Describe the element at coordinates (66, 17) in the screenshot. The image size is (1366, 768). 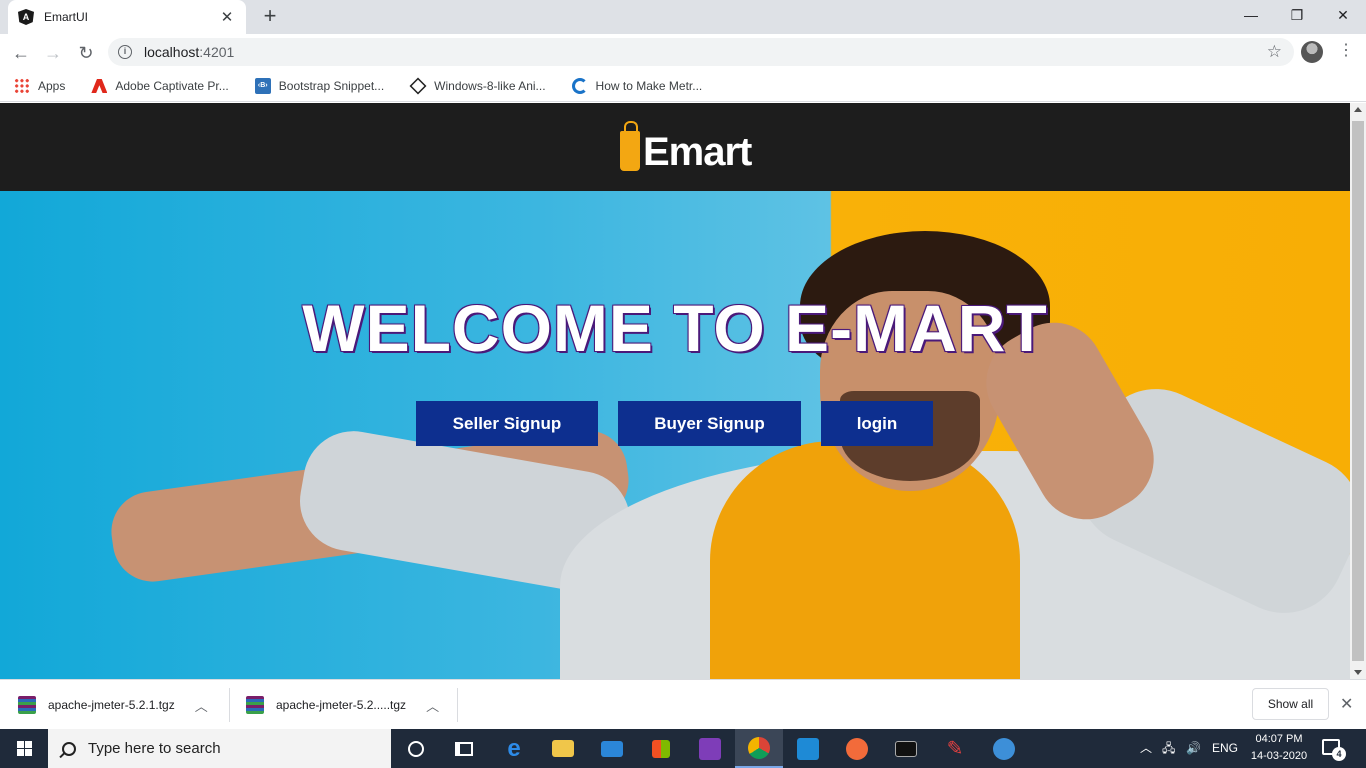
I see `tab-title: EmartUI` at that location.